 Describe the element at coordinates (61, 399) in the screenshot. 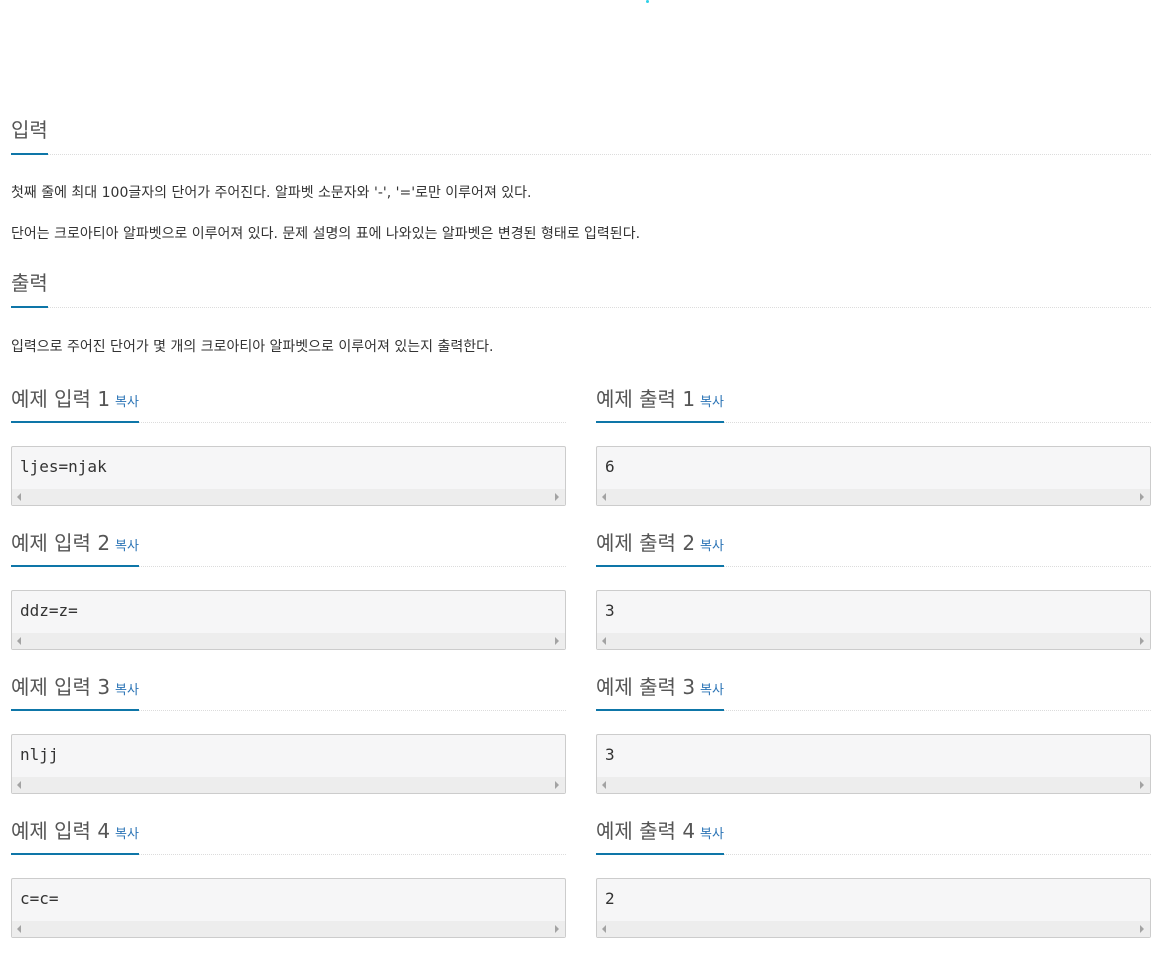

I see `sample-input-title-text: 예제 입력 1` at that location.